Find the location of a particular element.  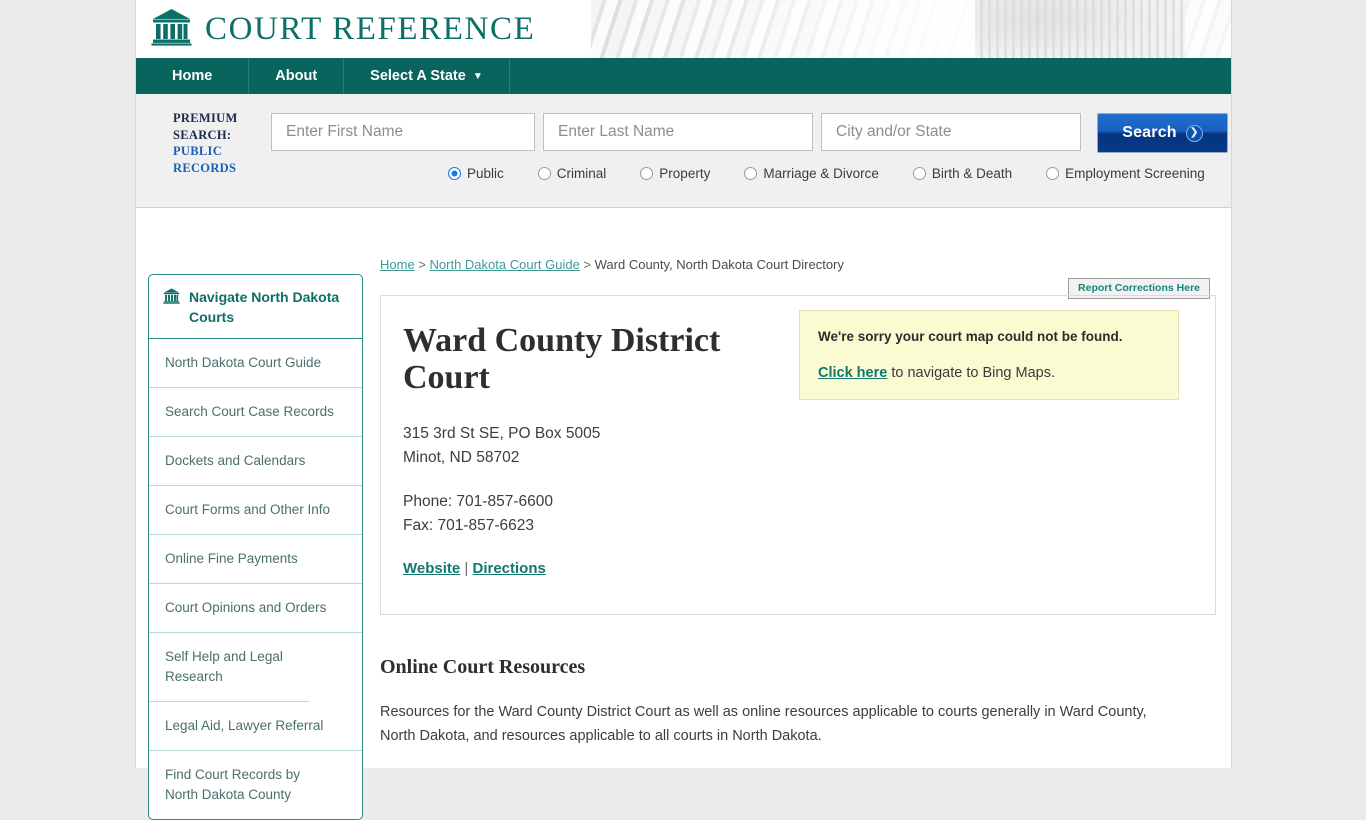

radio-option-employment-screening: Employment Screening is located at coordinates (1125, 173).